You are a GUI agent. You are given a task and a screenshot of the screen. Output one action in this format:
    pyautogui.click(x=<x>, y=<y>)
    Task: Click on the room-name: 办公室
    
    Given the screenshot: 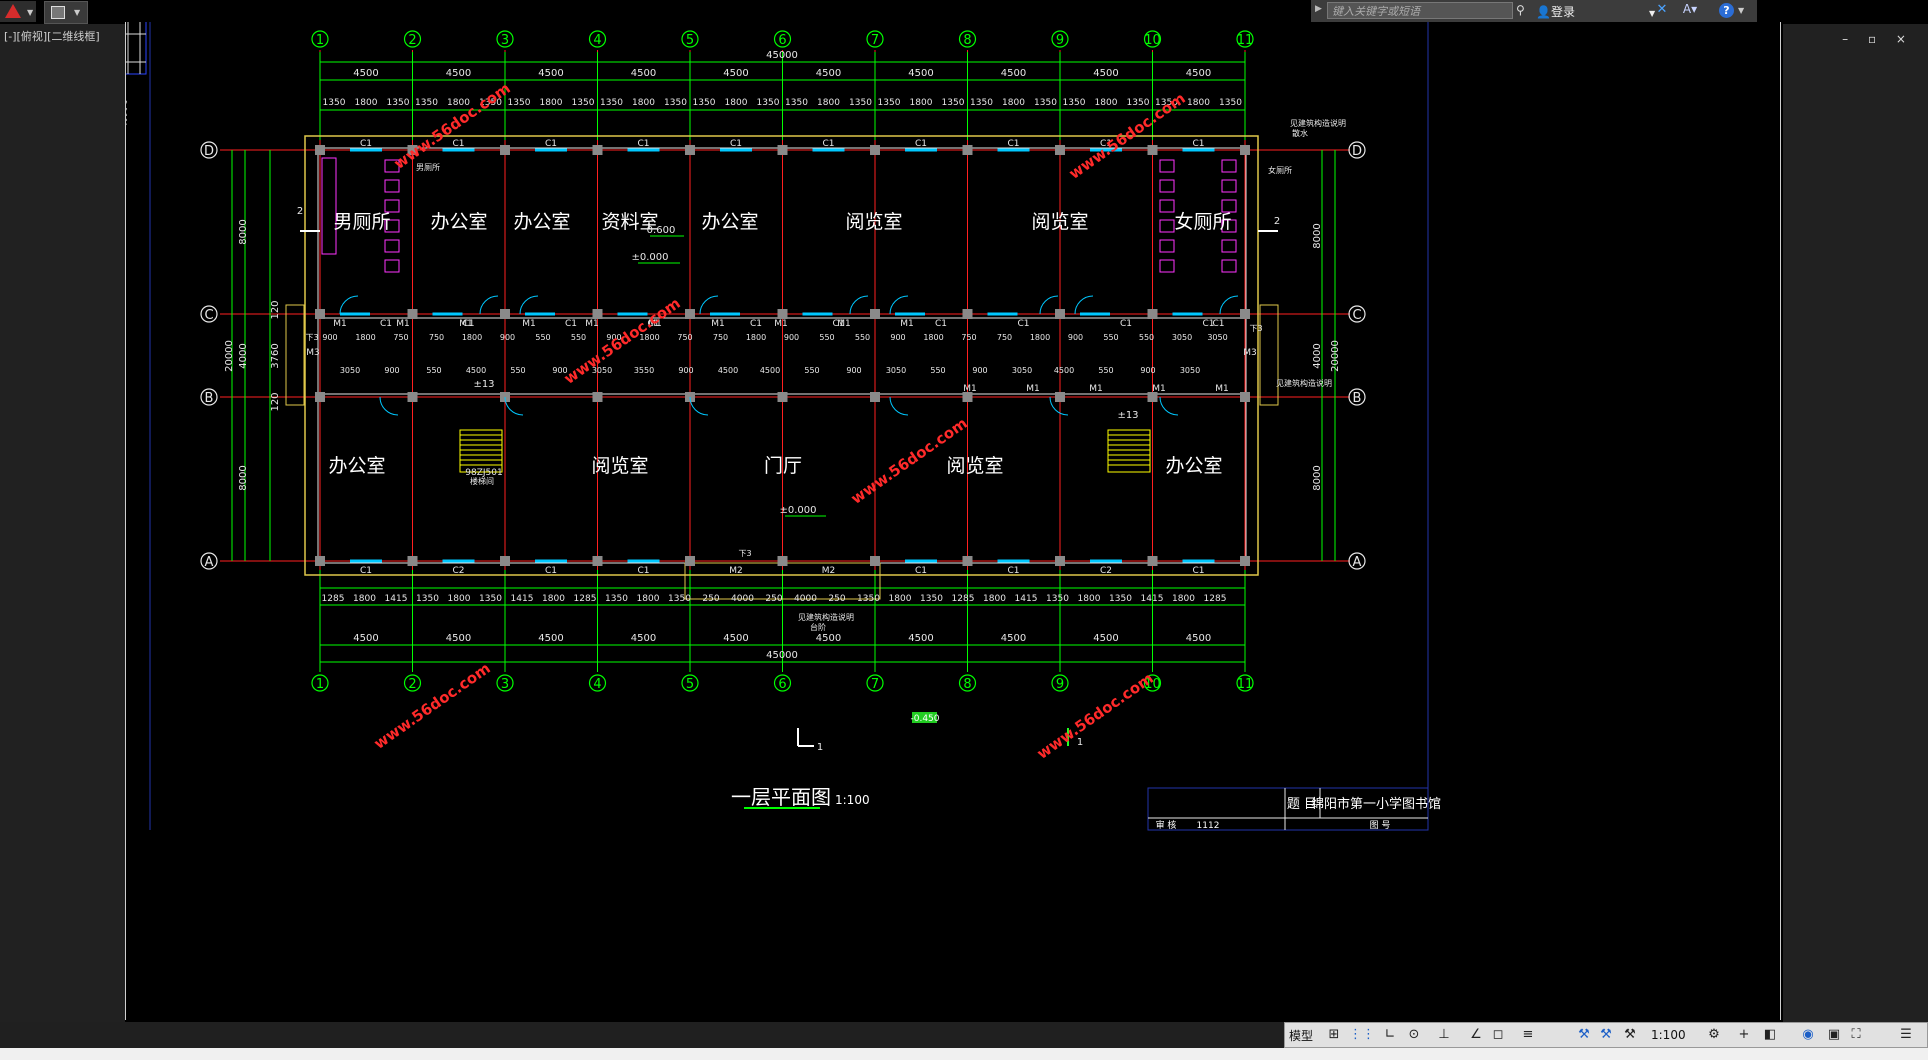 What is the action you would take?
    pyautogui.click(x=729, y=222)
    